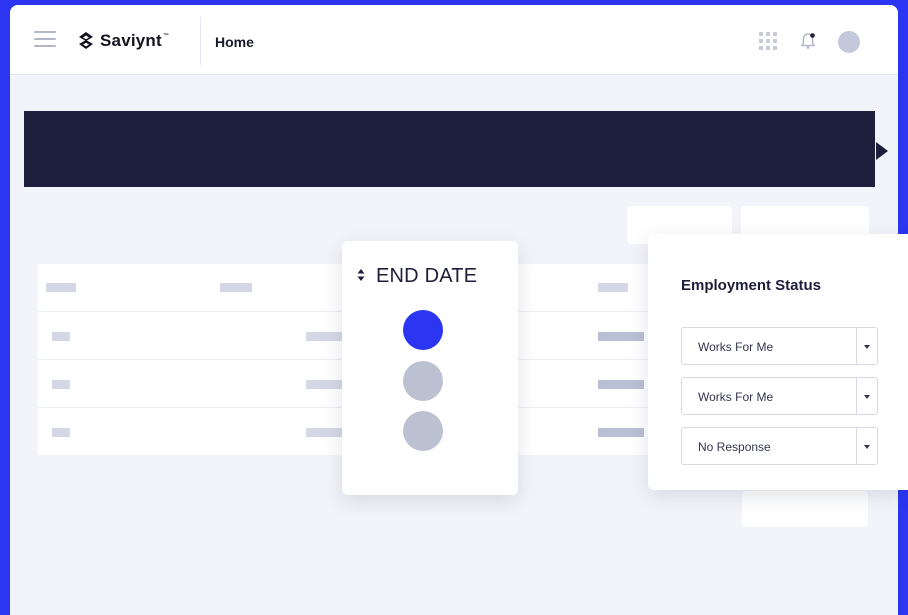 This screenshot has height=615, width=908. I want to click on saviynt-logo-icon, so click(86, 40).